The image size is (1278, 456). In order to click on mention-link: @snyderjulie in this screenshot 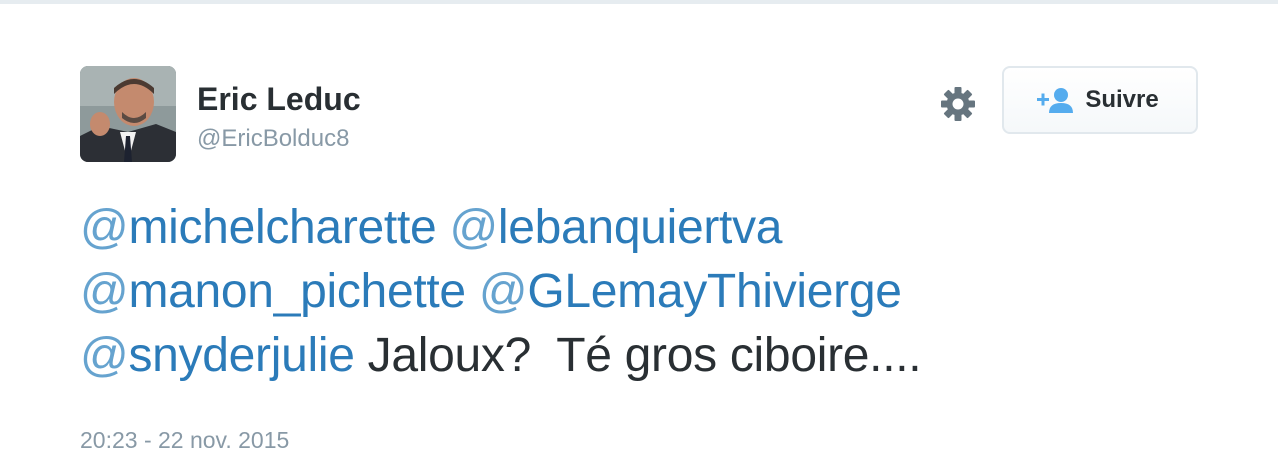, I will do `click(217, 355)`.